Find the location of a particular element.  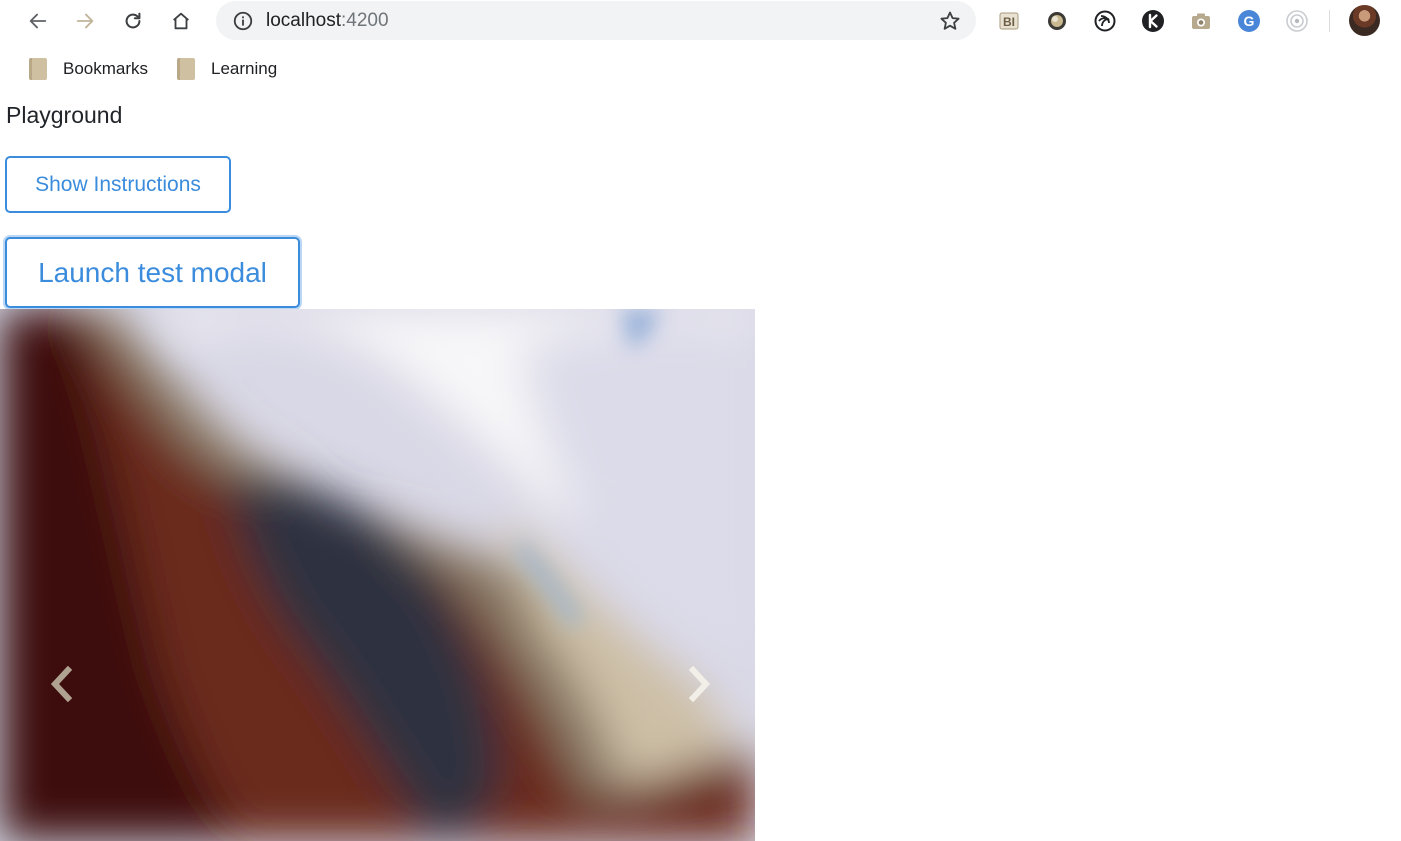

bi-extension-icon: BI is located at coordinates (1009, 21).